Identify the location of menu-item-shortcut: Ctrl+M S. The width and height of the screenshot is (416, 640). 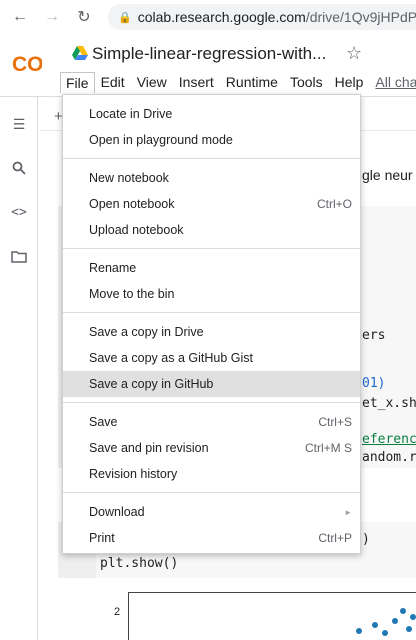
(328, 448).